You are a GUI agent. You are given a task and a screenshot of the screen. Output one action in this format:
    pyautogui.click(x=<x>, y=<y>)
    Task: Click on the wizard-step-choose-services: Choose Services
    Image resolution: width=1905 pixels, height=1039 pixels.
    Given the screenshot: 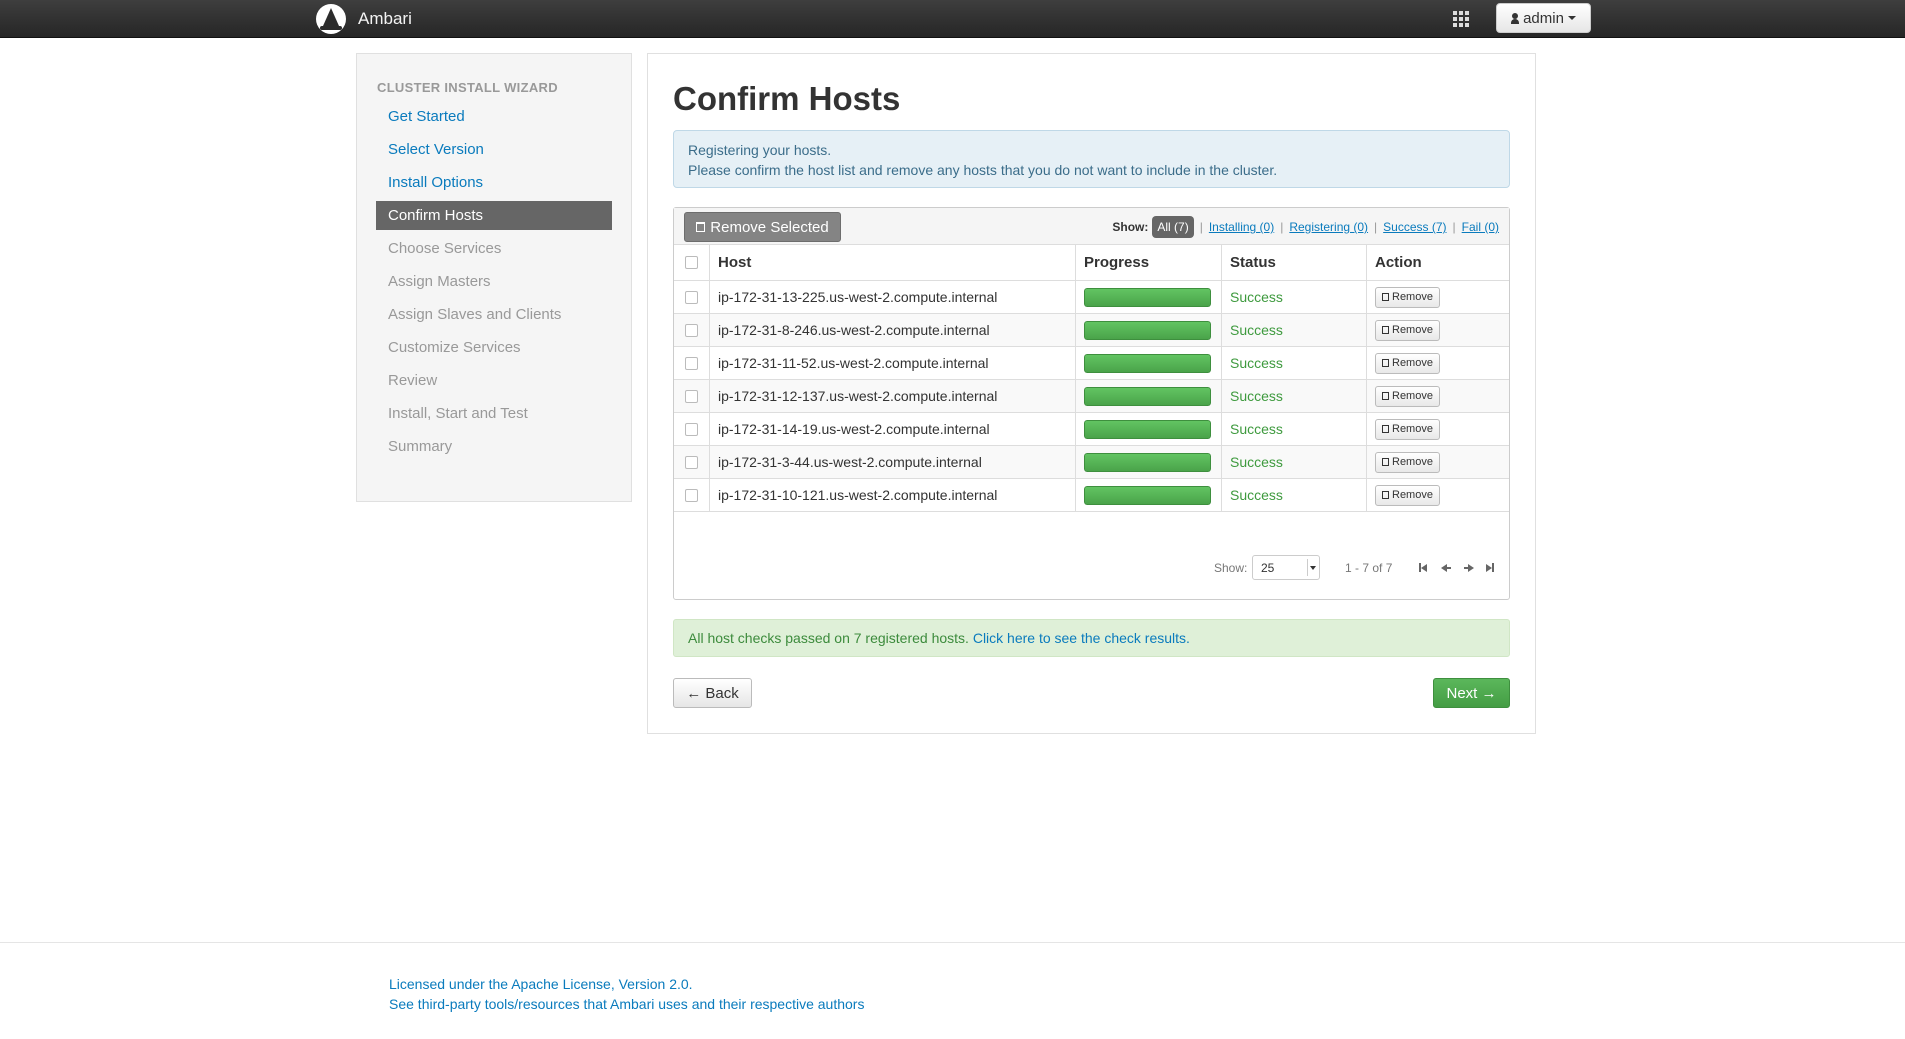 What is the action you would take?
    pyautogui.click(x=445, y=248)
    